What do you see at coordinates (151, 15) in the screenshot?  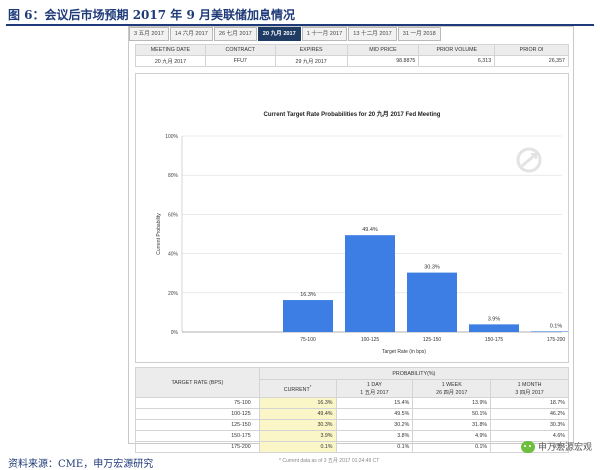 I see `figure-title: 图 6：会议后市场预期 2017 年 9 月美联储加息情况` at bounding box center [151, 15].